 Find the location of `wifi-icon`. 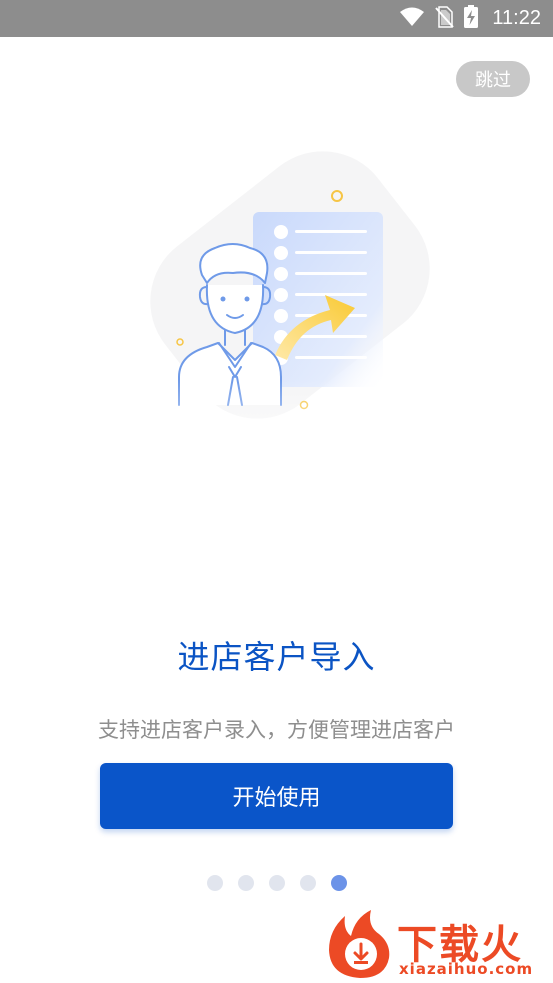

wifi-icon is located at coordinates (412, 19).